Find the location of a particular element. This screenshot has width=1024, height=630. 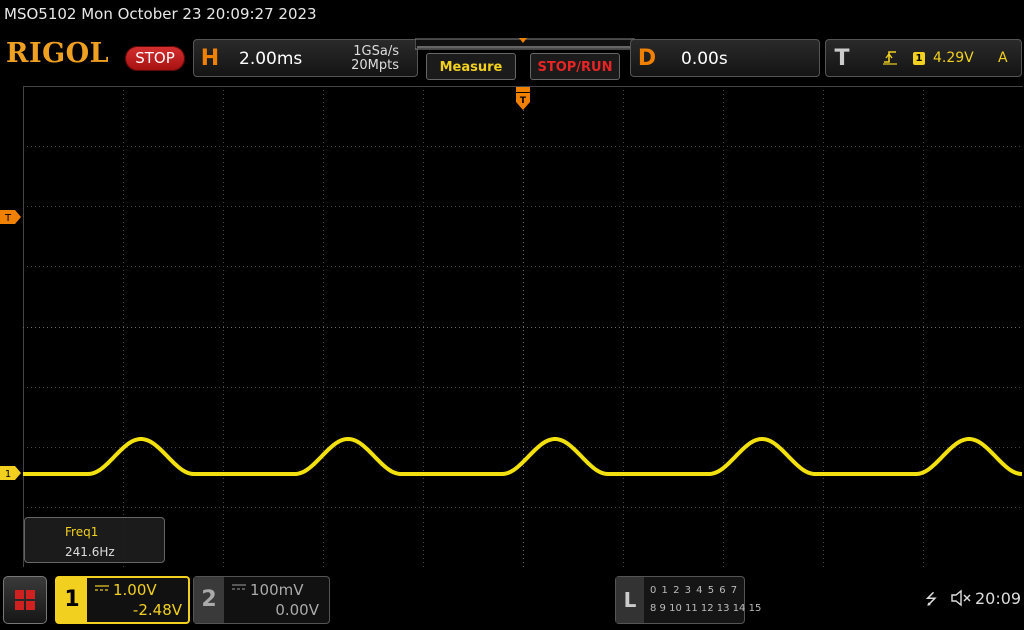

channel-2-offset: 0.00V is located at coordinates (297, 610).